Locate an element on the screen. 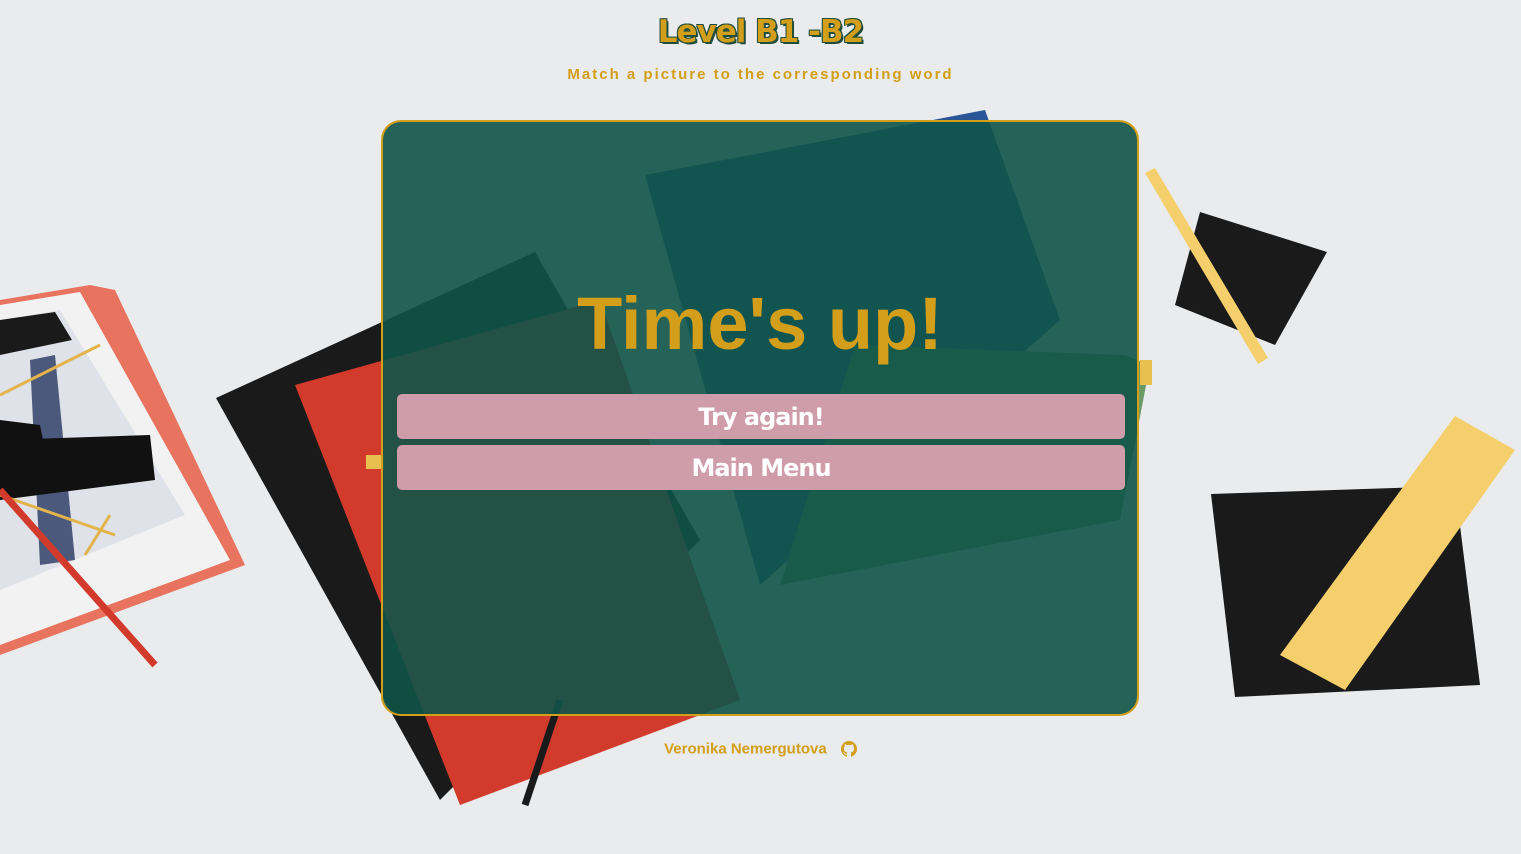  book-illustration is located at coordinates (122, 476).